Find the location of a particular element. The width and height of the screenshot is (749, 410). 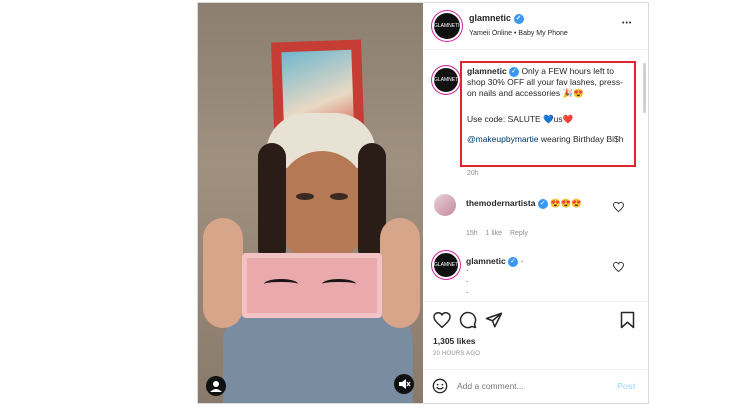

comment-username: themodernartista is located at coordinates (500, 203).